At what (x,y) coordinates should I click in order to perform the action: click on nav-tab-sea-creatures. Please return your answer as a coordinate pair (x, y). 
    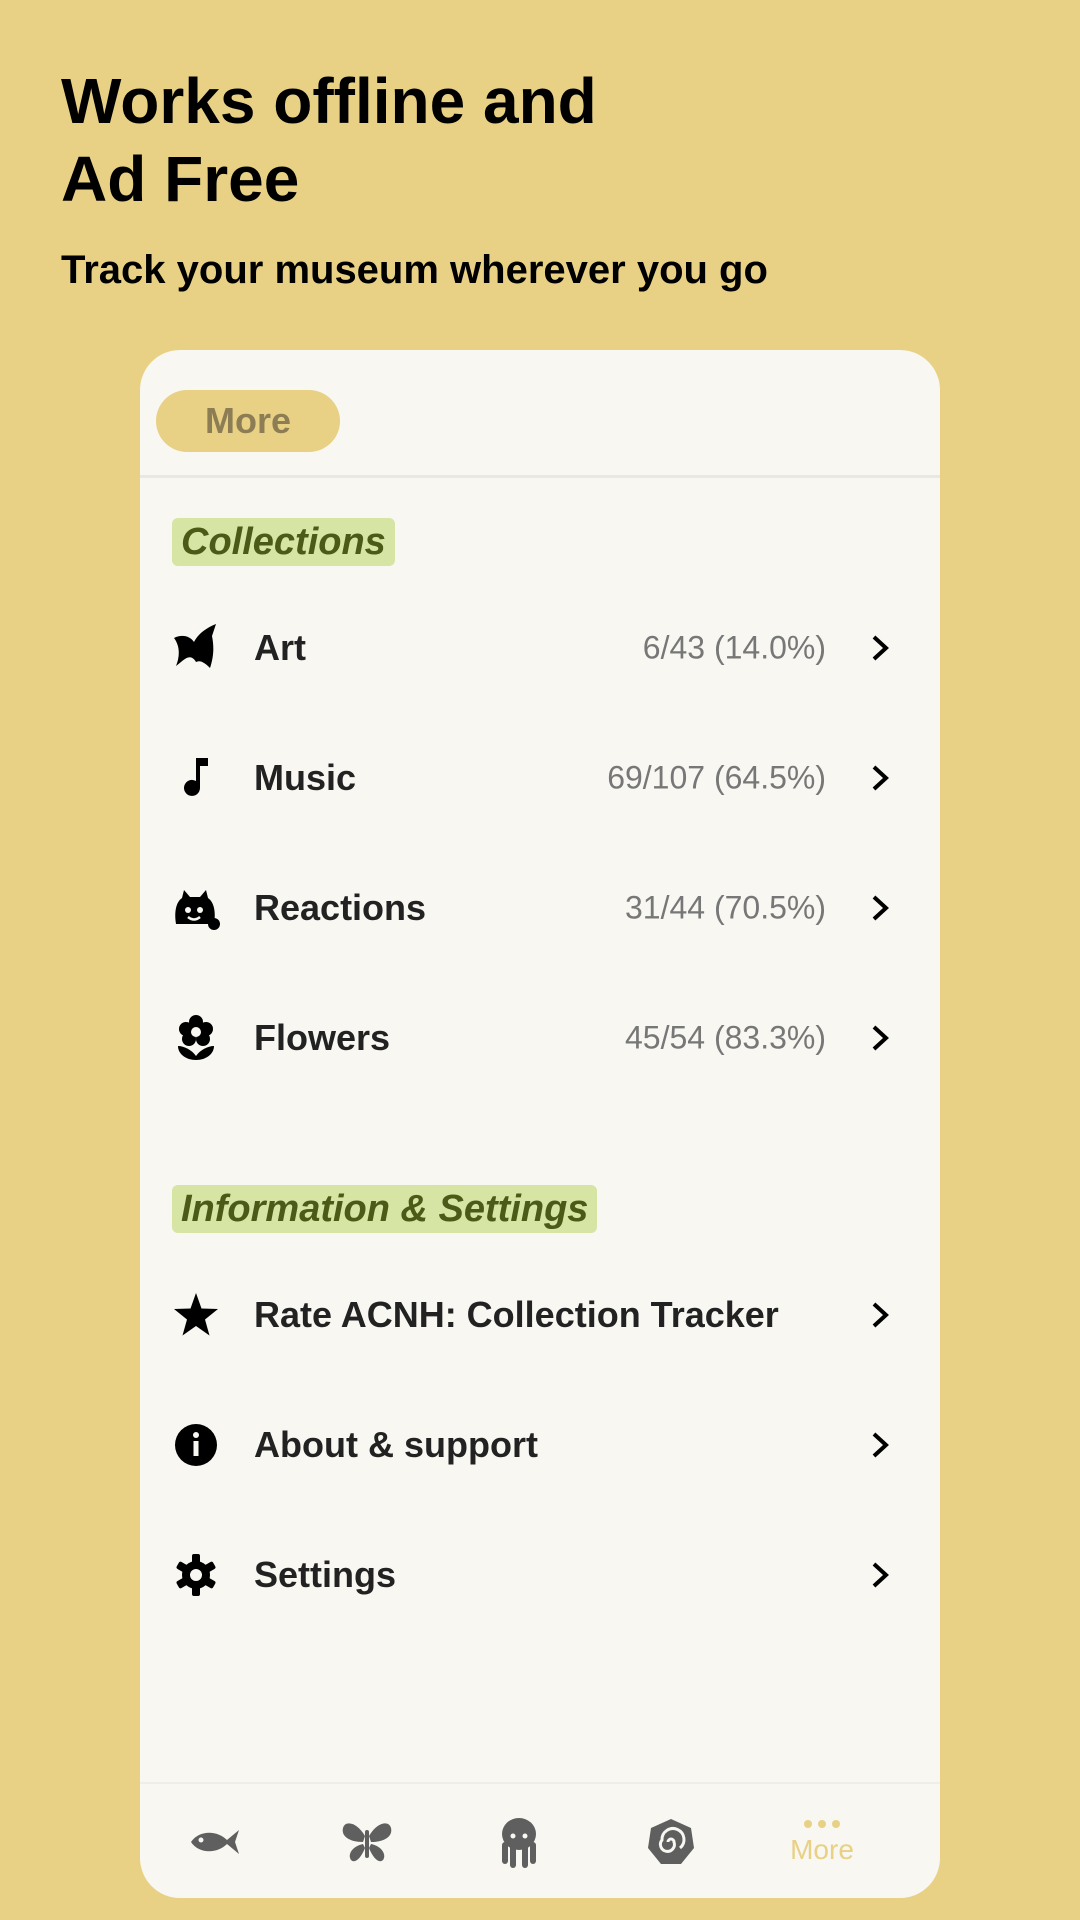
    Looking at the image, I should click on (519, 1841).